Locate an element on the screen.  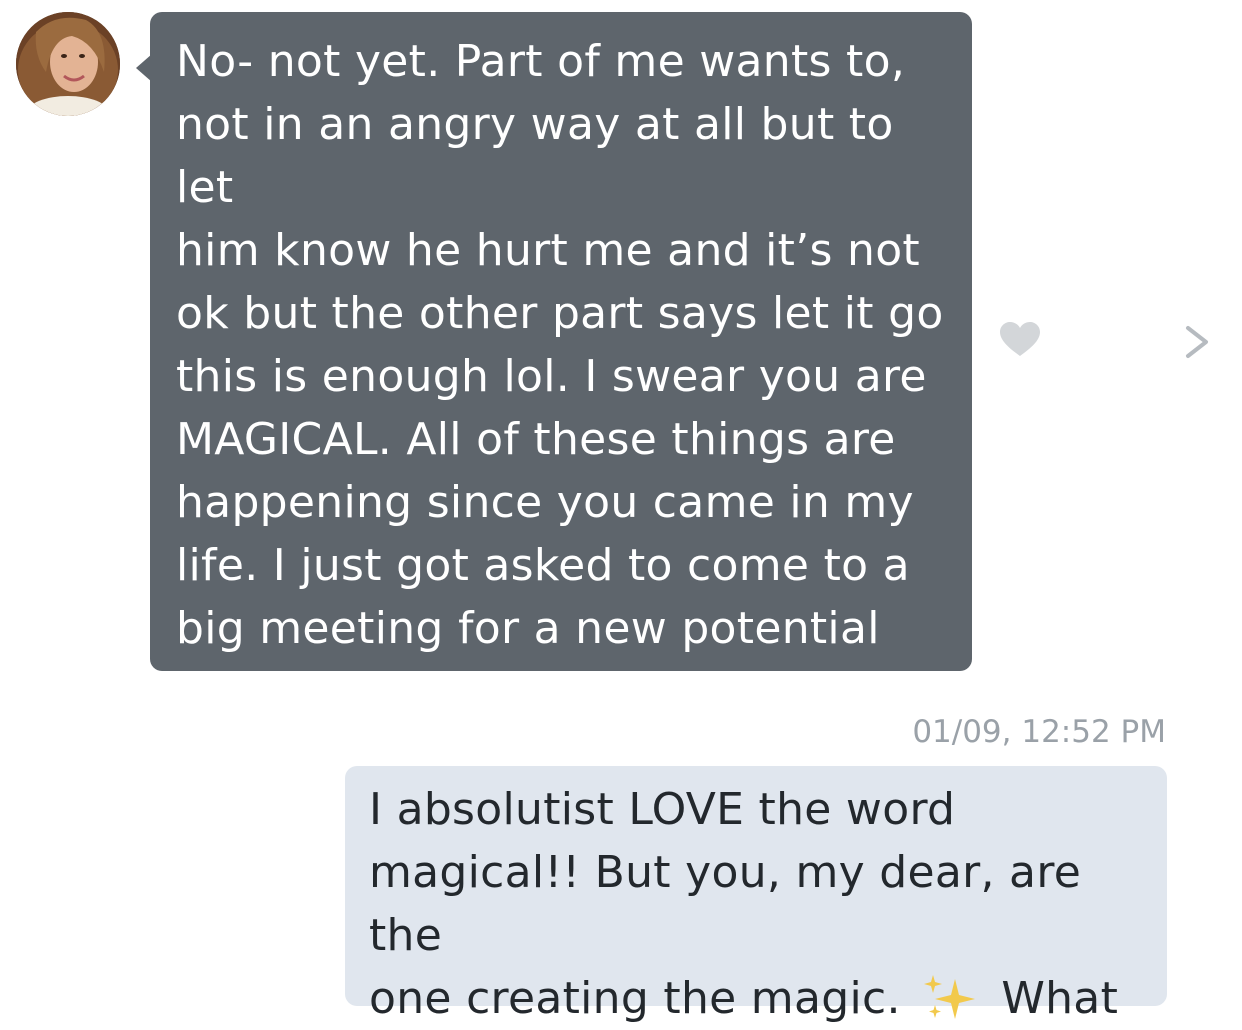
avatar-photo is located at coordinates (68, 64).